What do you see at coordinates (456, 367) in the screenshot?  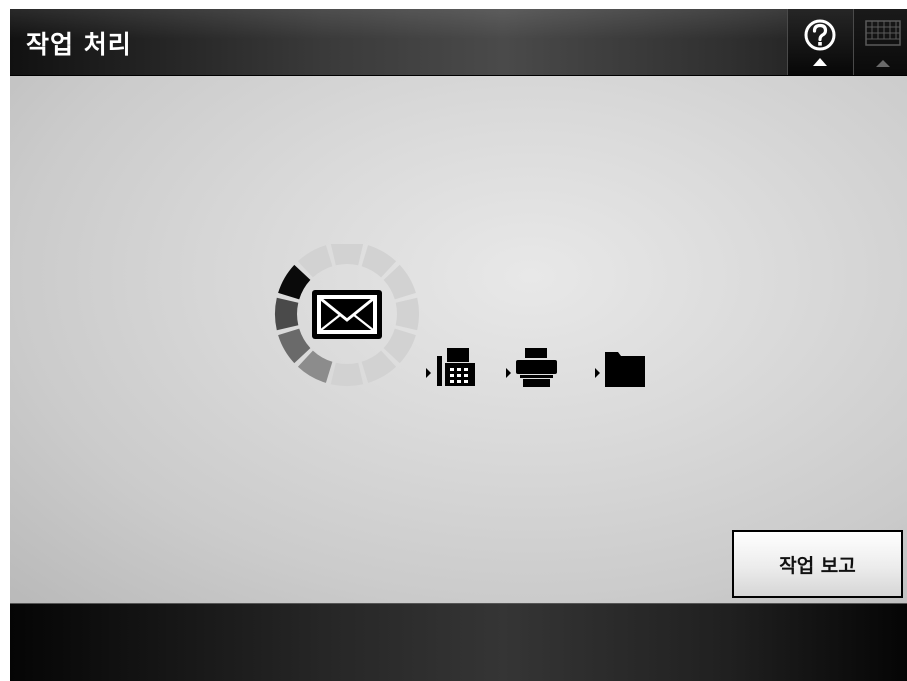 I see `fax-icon` at bounding box center [456, 367].